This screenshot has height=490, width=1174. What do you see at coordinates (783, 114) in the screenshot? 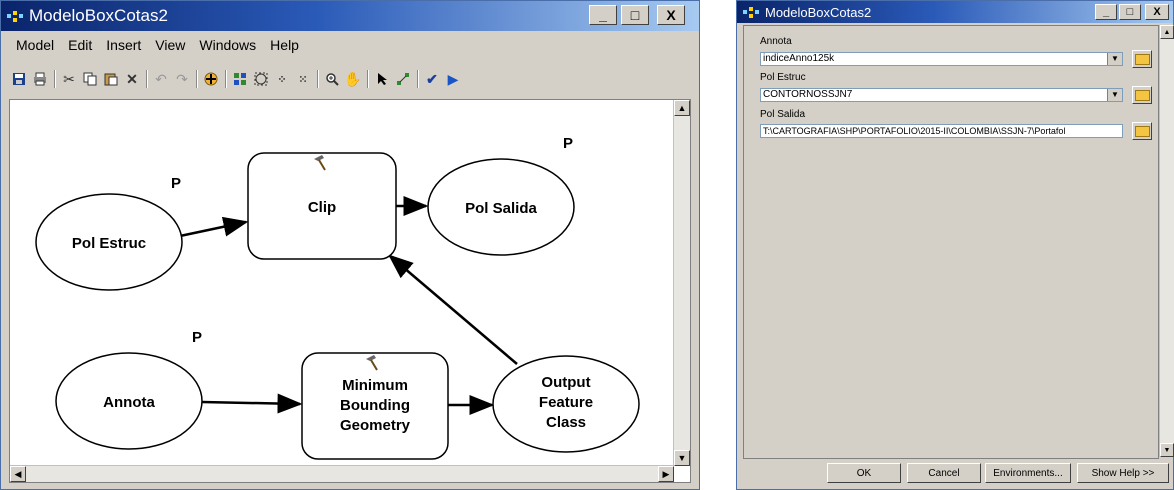
I see `pol-salida-label: Pol Salida` at bounding box center [783, 114].